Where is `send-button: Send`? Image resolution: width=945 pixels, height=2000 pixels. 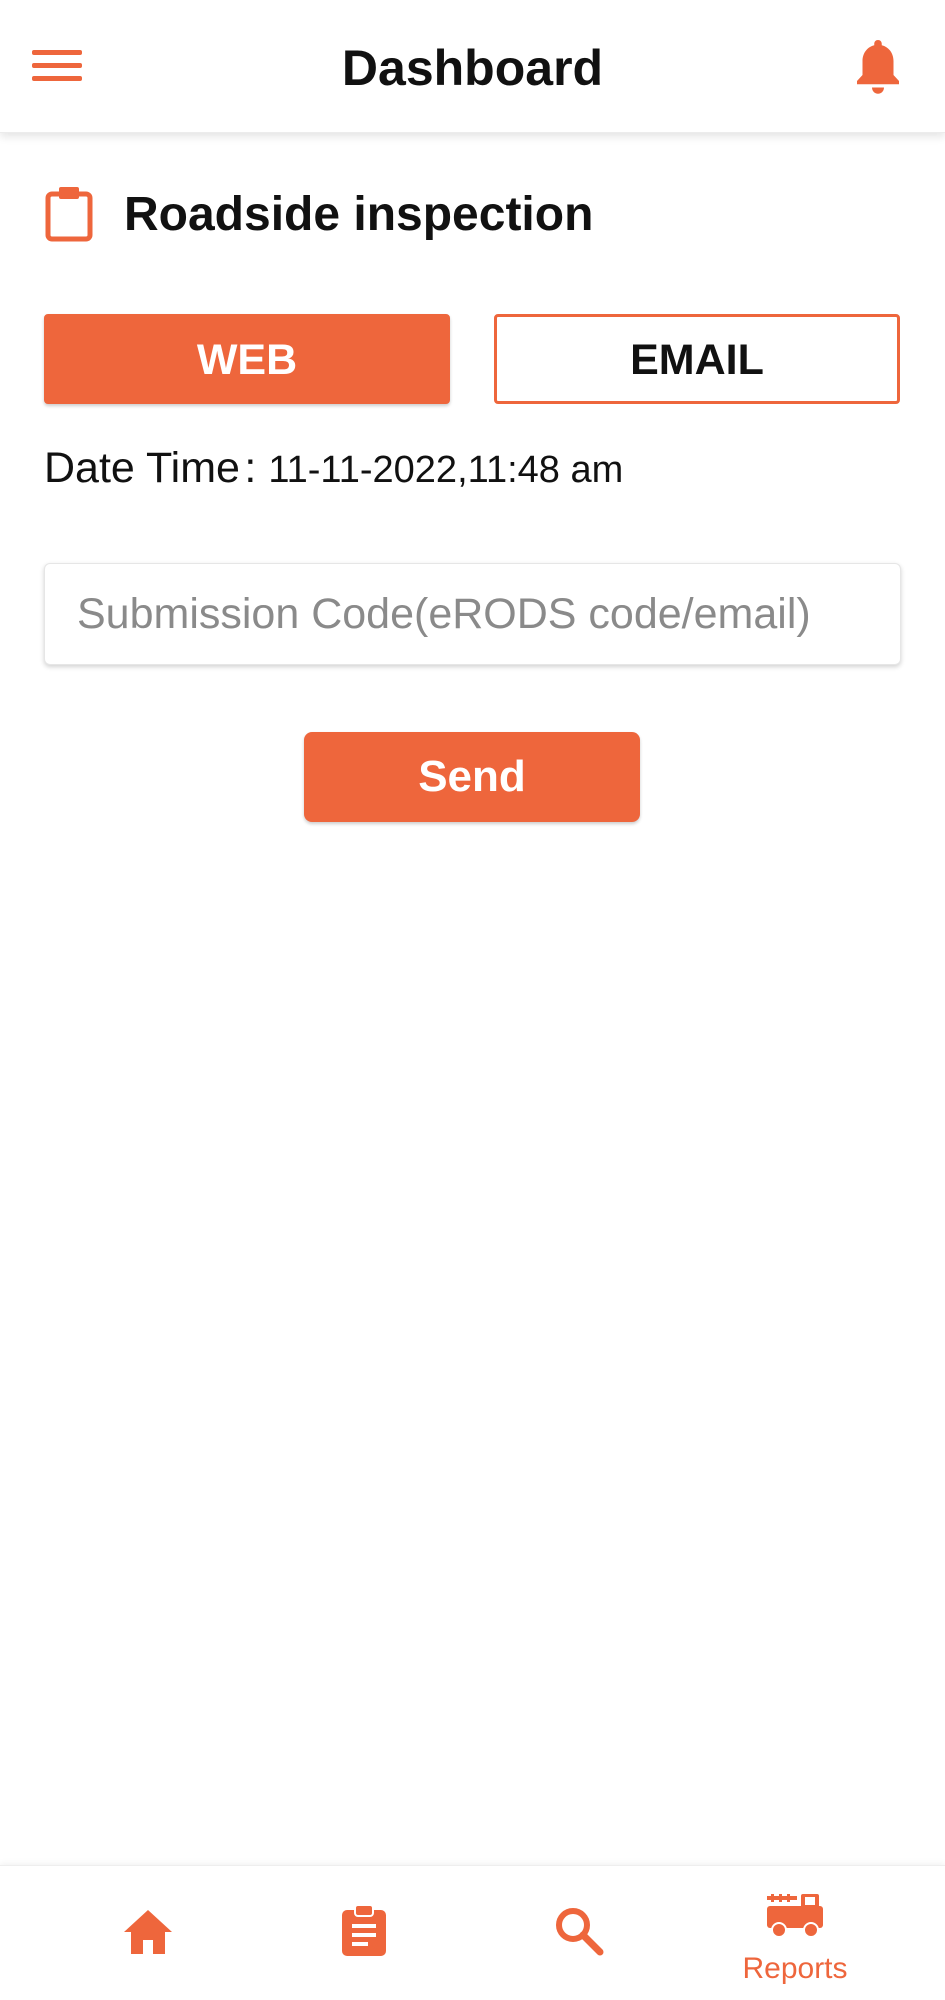 send-button: Send is located at coordinates (472, 777).